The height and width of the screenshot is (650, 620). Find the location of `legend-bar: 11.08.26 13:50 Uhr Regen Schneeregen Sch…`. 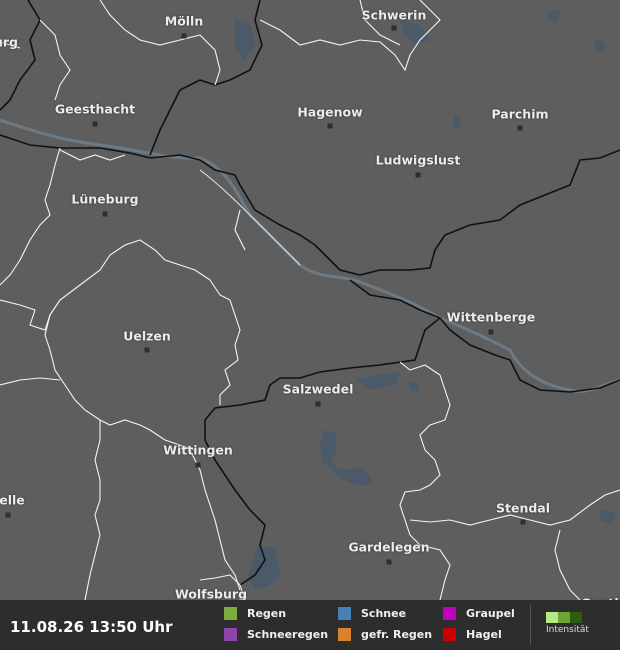

legend-bar: 11.08.26 13:50 Uhr Regen Schneeregen Sch… is located at coordinates (310, 625).